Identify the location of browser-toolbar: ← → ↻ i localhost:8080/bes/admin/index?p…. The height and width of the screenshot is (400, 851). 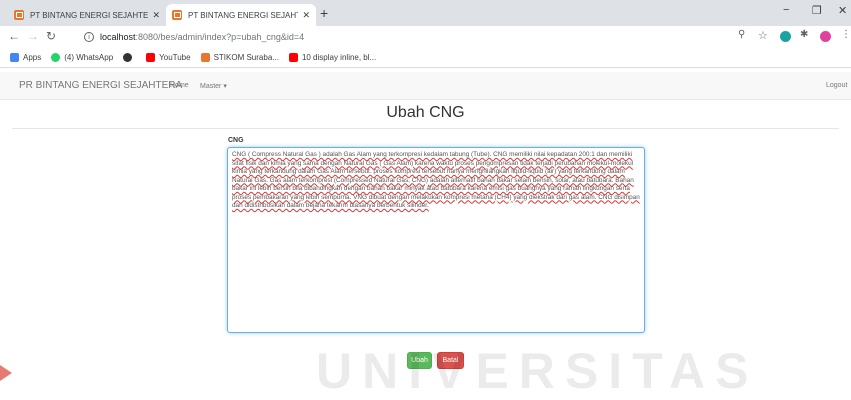
(425, 37).